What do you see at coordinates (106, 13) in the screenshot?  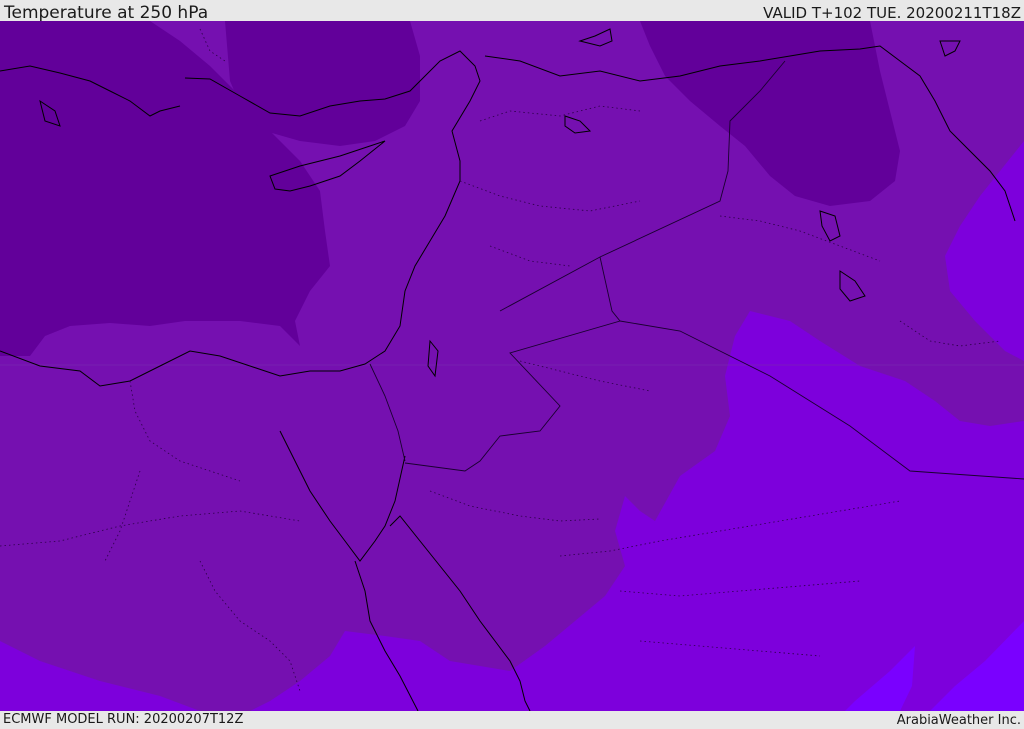 I see `map-title: Temperature at 250 hPa` at bounding box center [106, 13].